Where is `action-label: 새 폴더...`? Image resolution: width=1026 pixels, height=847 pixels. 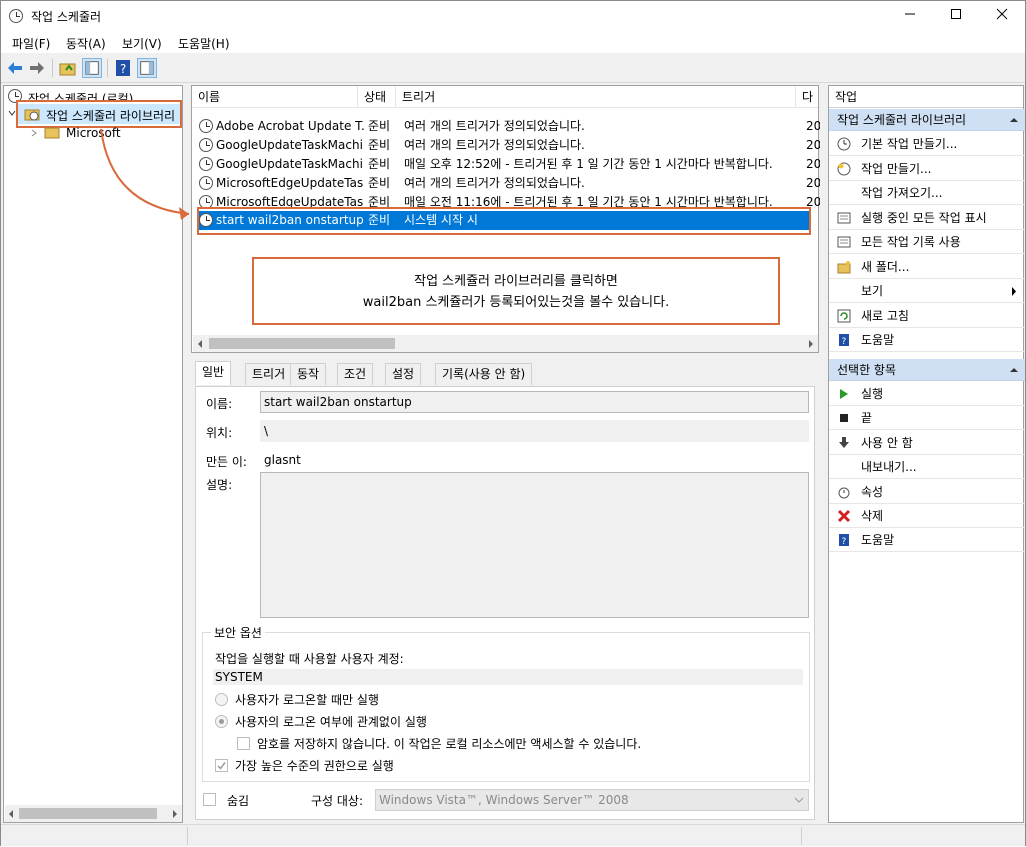
action-label: 새 폴더... is located at coordinates (885, 266).